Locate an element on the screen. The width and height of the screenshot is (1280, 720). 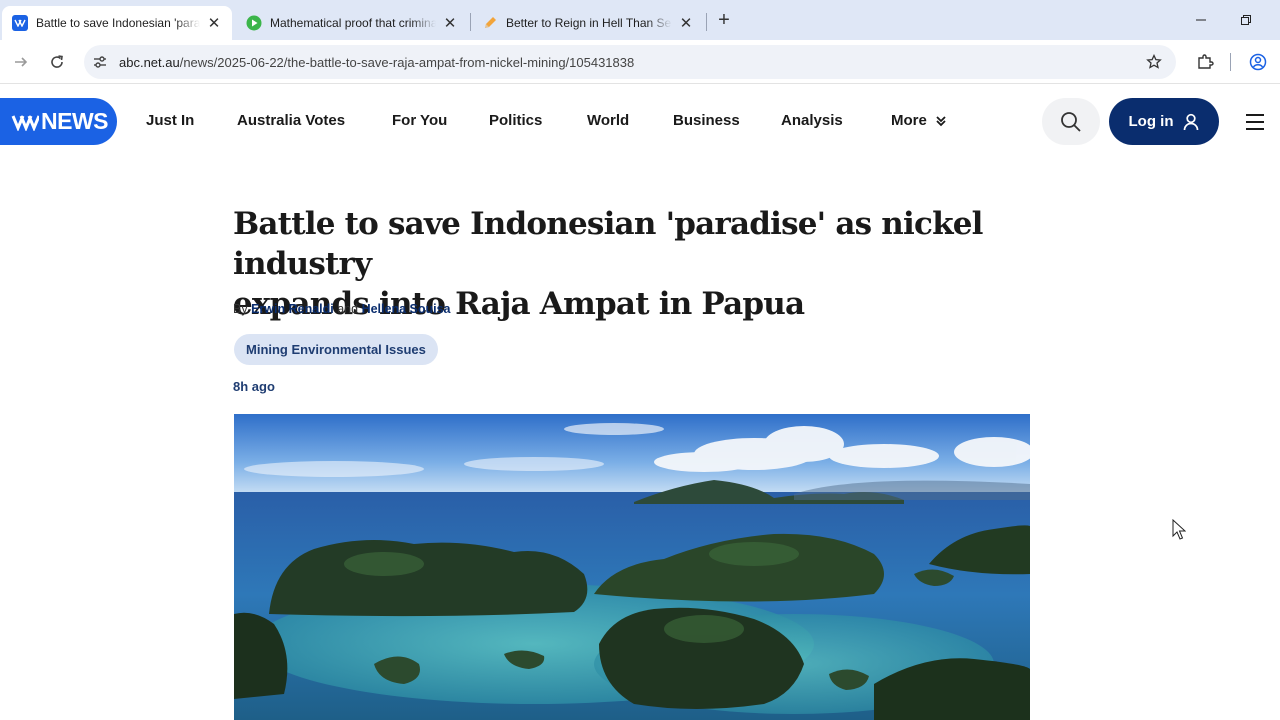
play-icon is located at coordinates (254, 23).